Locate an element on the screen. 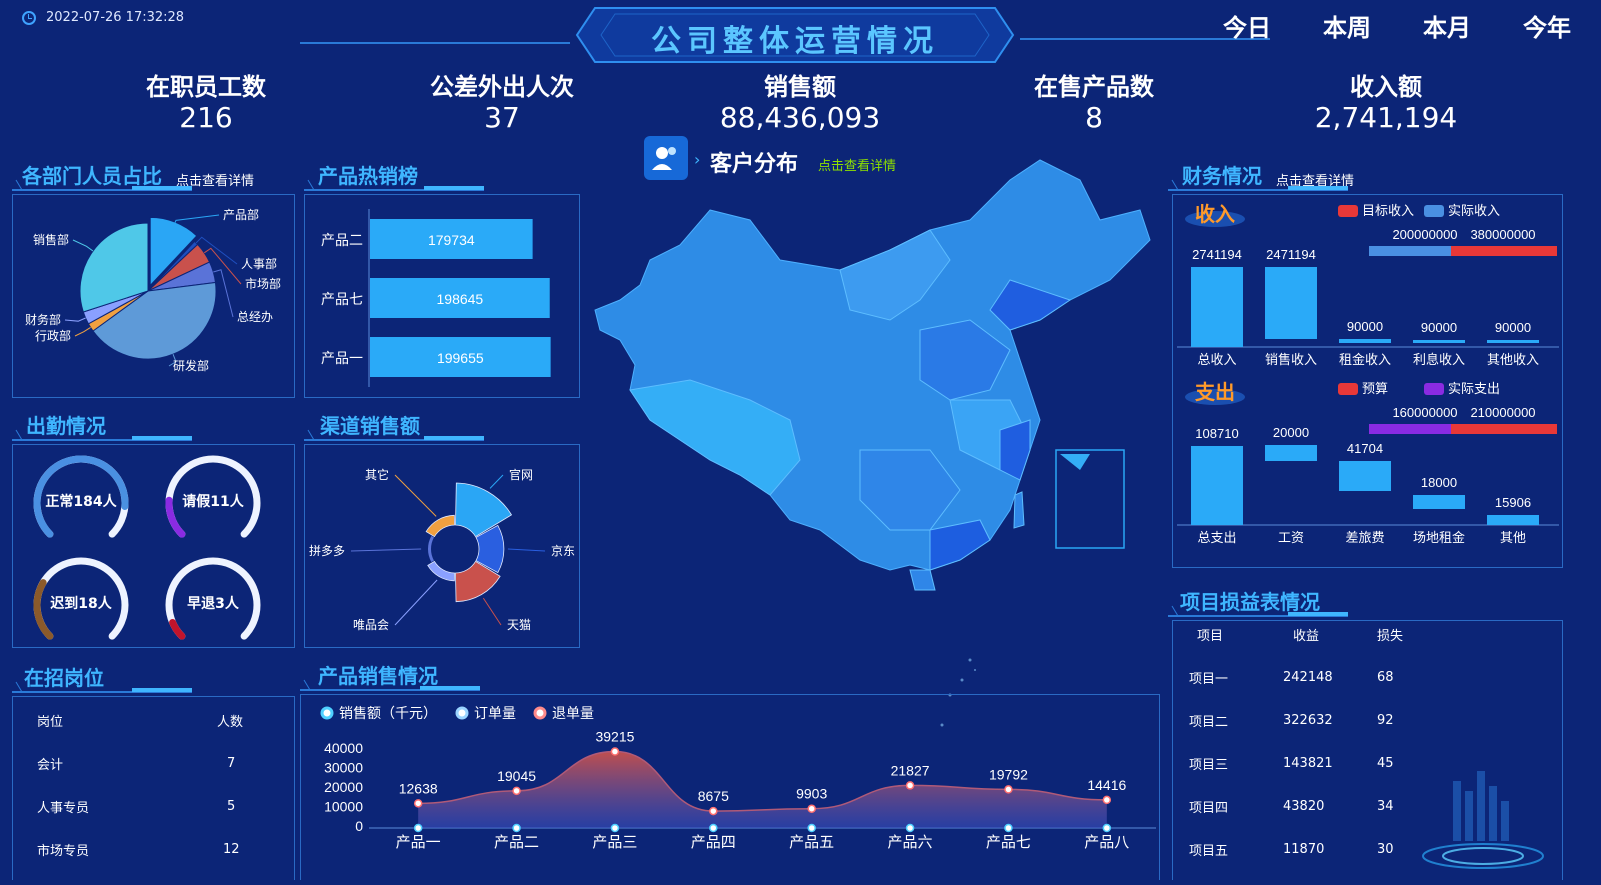 The width and height of the screenshot is (1601, 885). page-title: 公司整体运营情况 is located at coordinates (795, 41).